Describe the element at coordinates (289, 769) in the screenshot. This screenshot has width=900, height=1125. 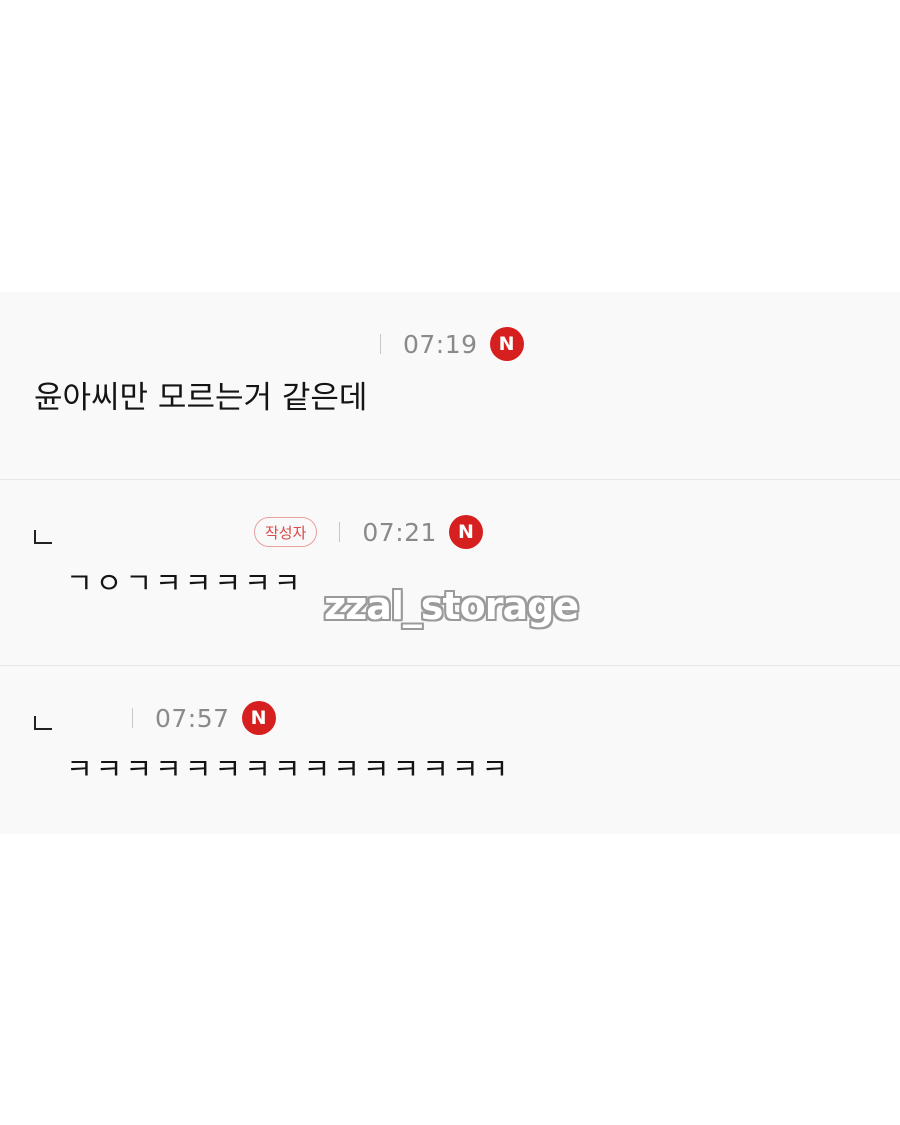
I see `comment-text: ㅋㅋㅋㅋㅋㅋㅋㅋㅋㅋㅋㅋㅋㅋㅋ` at that location.